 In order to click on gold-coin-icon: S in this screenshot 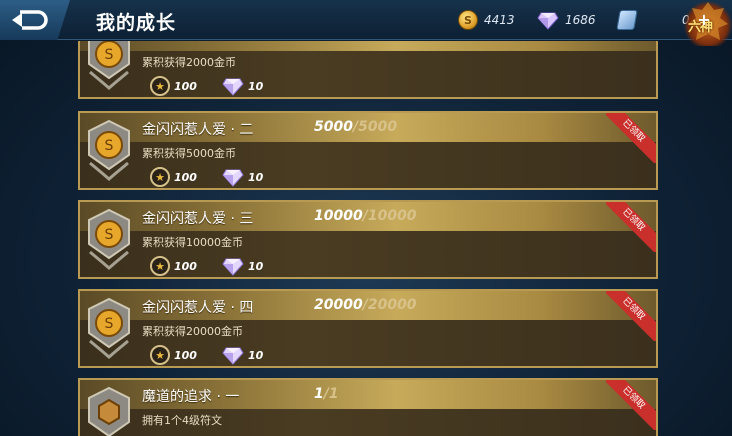, I will do `click(468, 20)`.